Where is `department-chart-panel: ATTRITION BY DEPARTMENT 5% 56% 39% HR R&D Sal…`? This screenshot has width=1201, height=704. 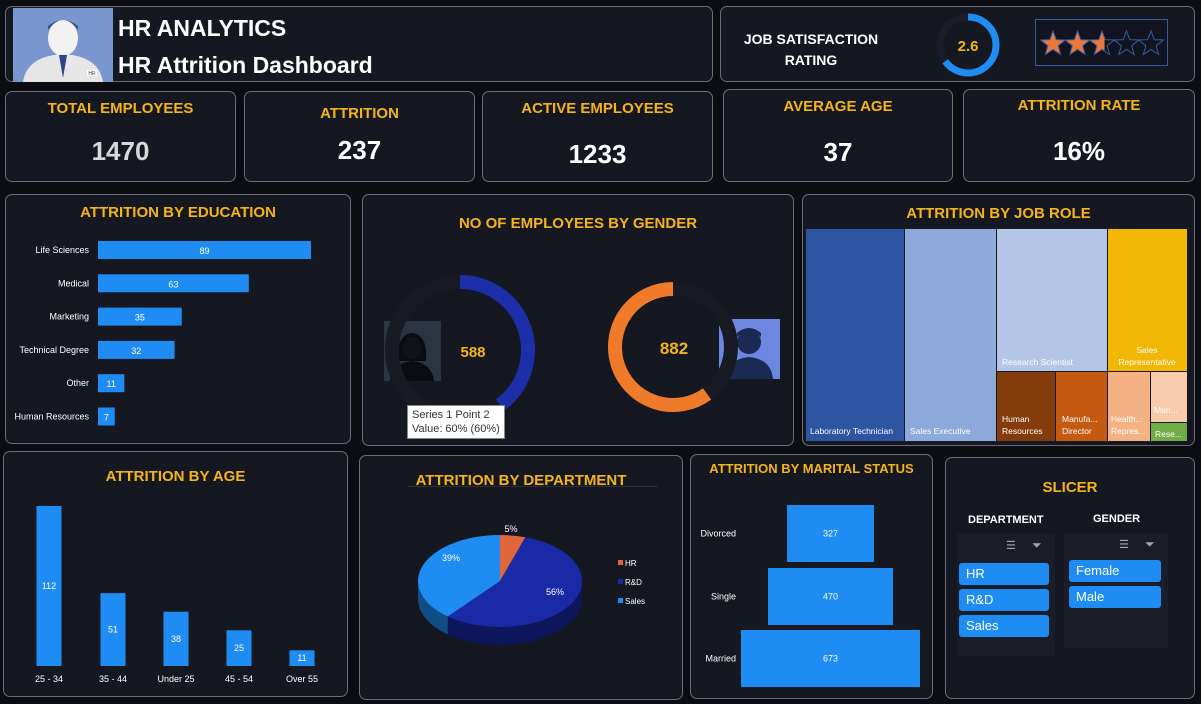
department-chart-panel: ATTRITION BY DEPARTMENT 5% 56% 39% HR R&D Sal… is located at coordinates (521, 577).